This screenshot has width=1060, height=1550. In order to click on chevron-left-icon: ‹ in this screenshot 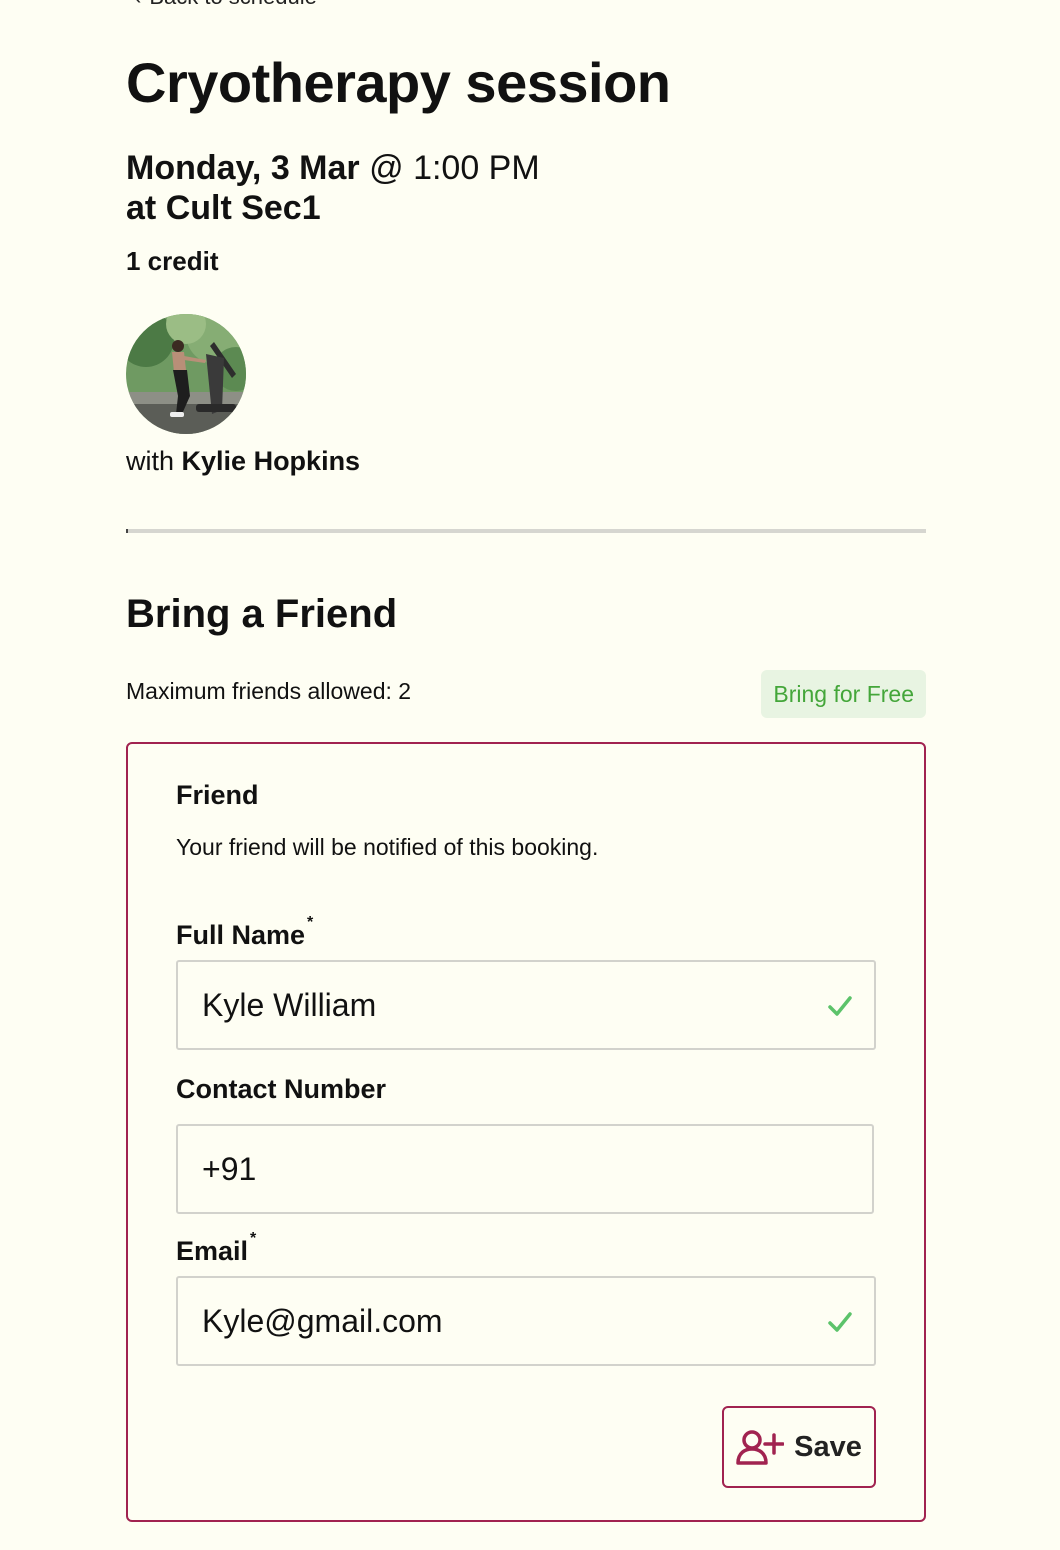, I will do `click(137, 4)`.